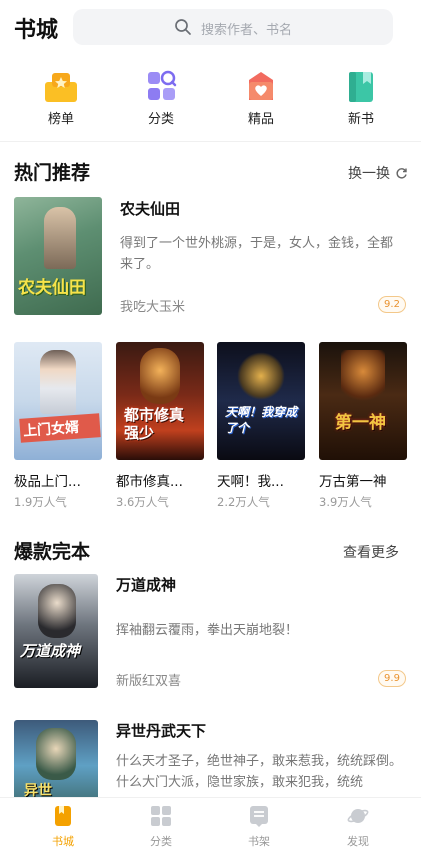 The width and height of the screenshot is (421, 851). I want to click on grid-book-cover: 上门女婿, so click(58, 401).